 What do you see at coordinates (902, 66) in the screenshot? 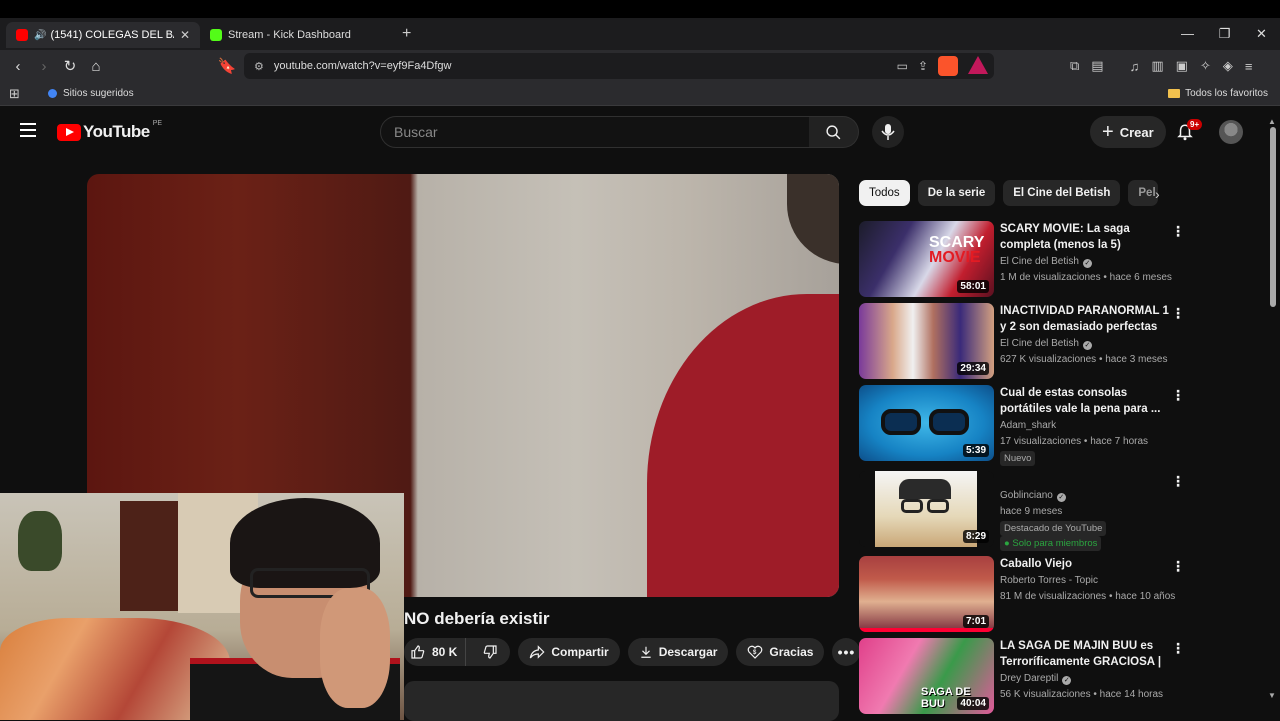
I see `cast-icon: ▭` at bounding box center [902, 66].